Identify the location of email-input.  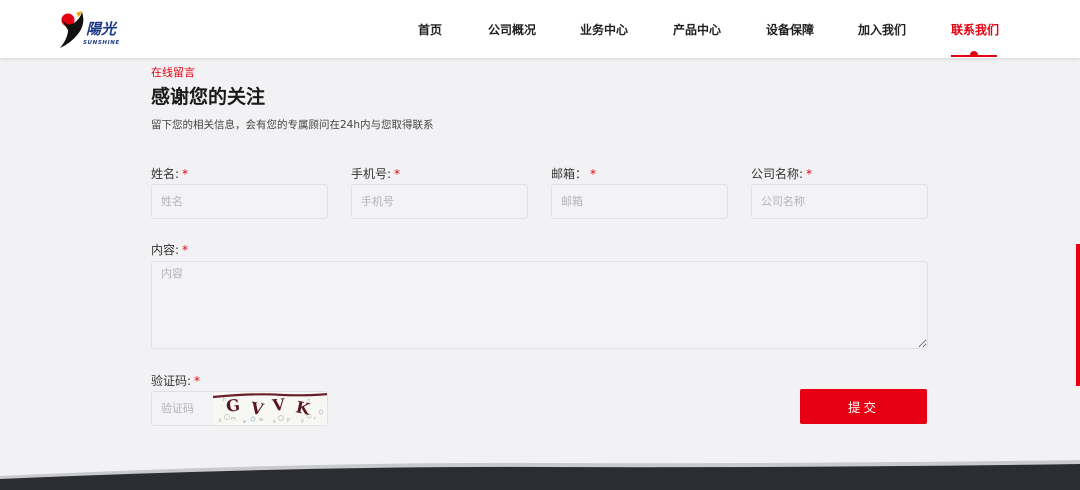
(639, 201).